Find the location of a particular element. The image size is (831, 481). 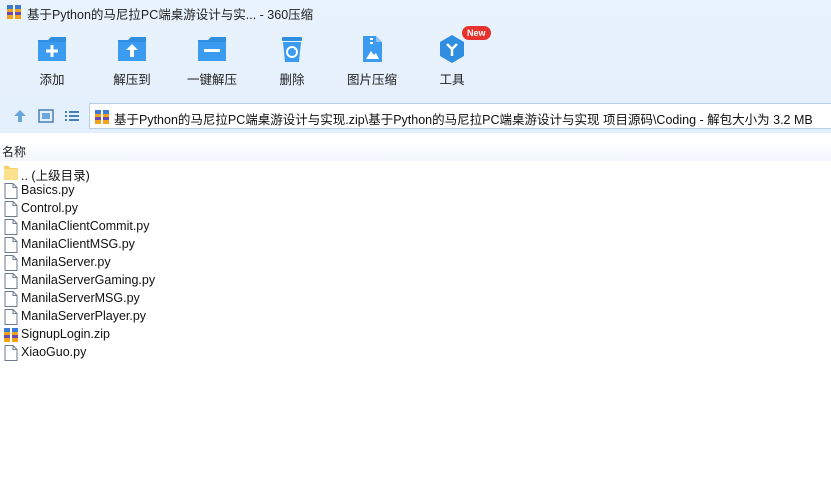

window-title: 基于Python的马尼拉PC端桌游设计与实... - 360压缩 is located at coordinates (170, 15).